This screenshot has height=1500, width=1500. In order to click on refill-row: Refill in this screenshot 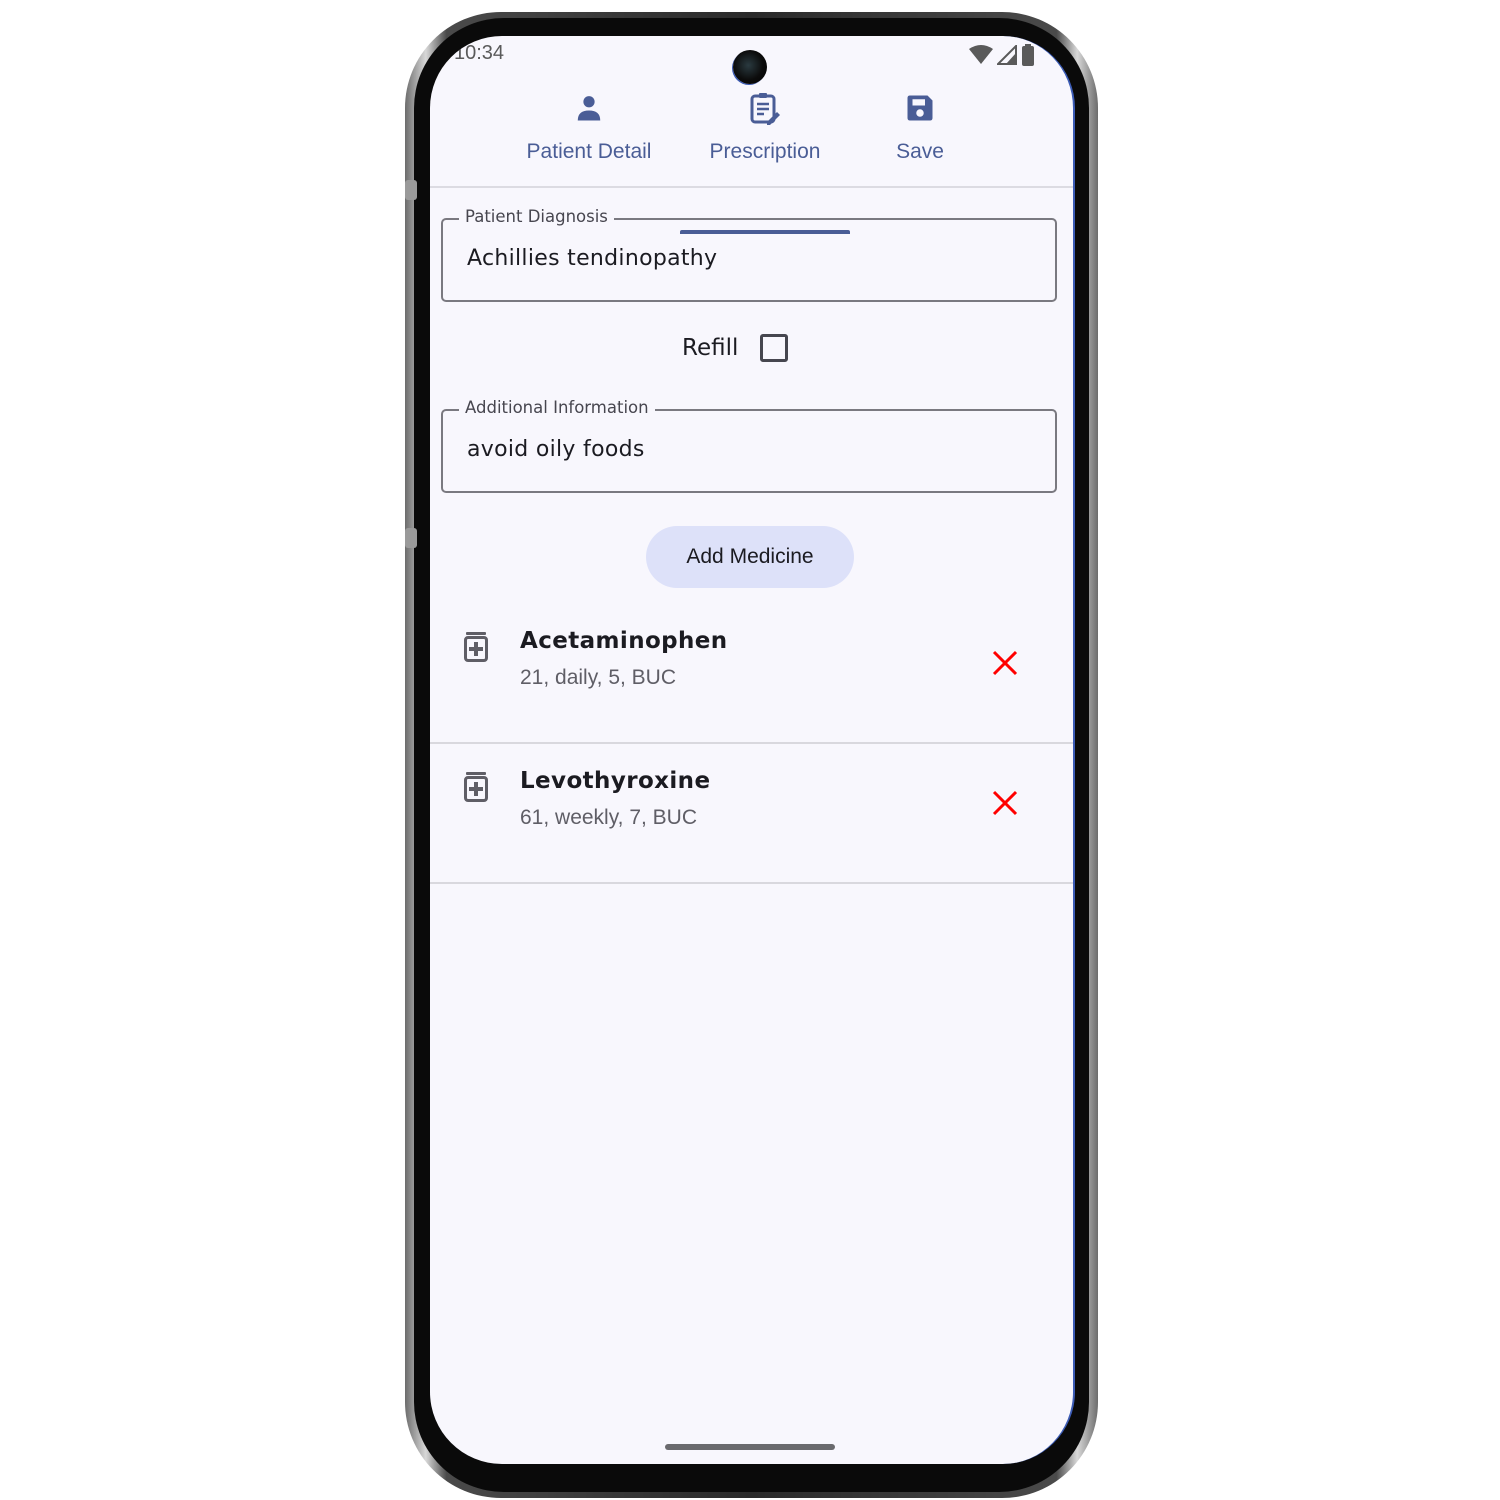, I will do `click(735, 348)`.